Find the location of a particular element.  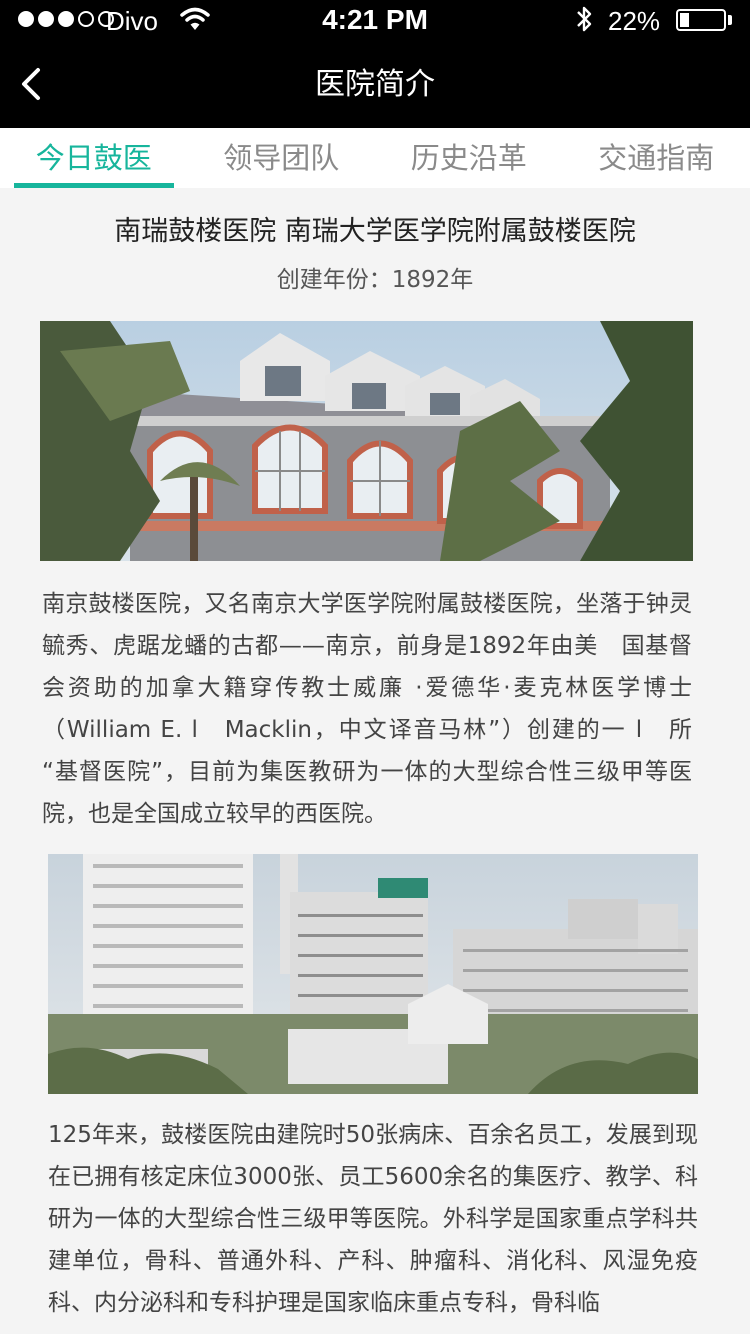

tab-bar: 今日鼓医 领导团队 历史沿革 交通指南 is located at coordinates (375, 158).